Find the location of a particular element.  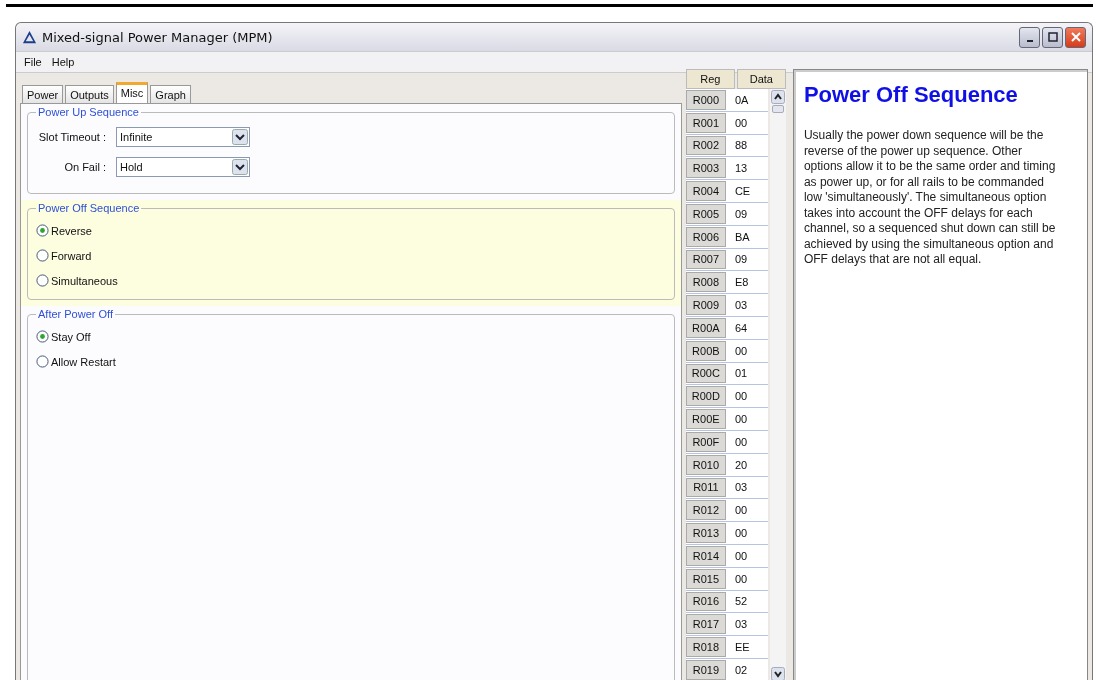

register-button: R00D is located at coordinates (705, 396).